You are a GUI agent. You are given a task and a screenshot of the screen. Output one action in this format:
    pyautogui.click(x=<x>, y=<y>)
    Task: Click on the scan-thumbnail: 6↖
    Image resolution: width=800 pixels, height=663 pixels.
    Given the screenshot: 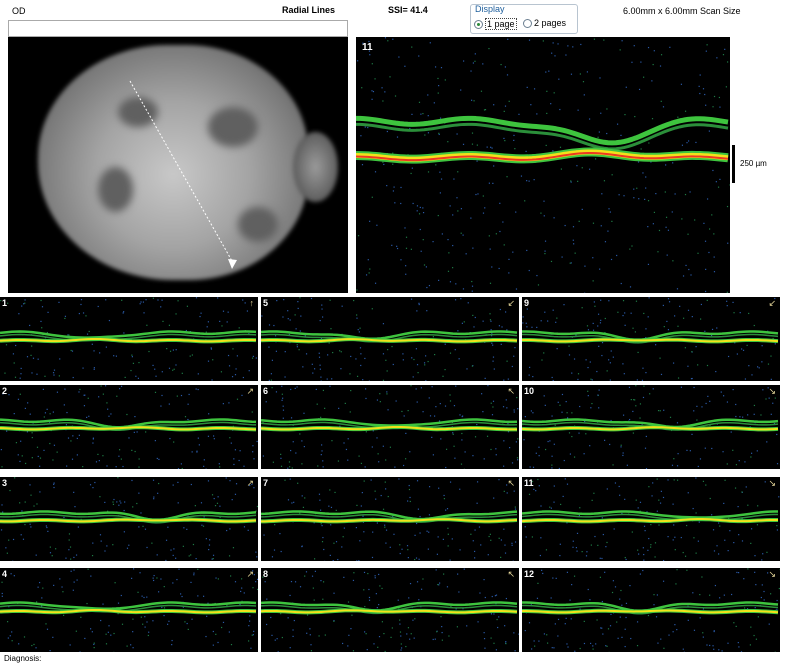 What is the action you would take?
    pyautogui.click(x=390, y=427)
    